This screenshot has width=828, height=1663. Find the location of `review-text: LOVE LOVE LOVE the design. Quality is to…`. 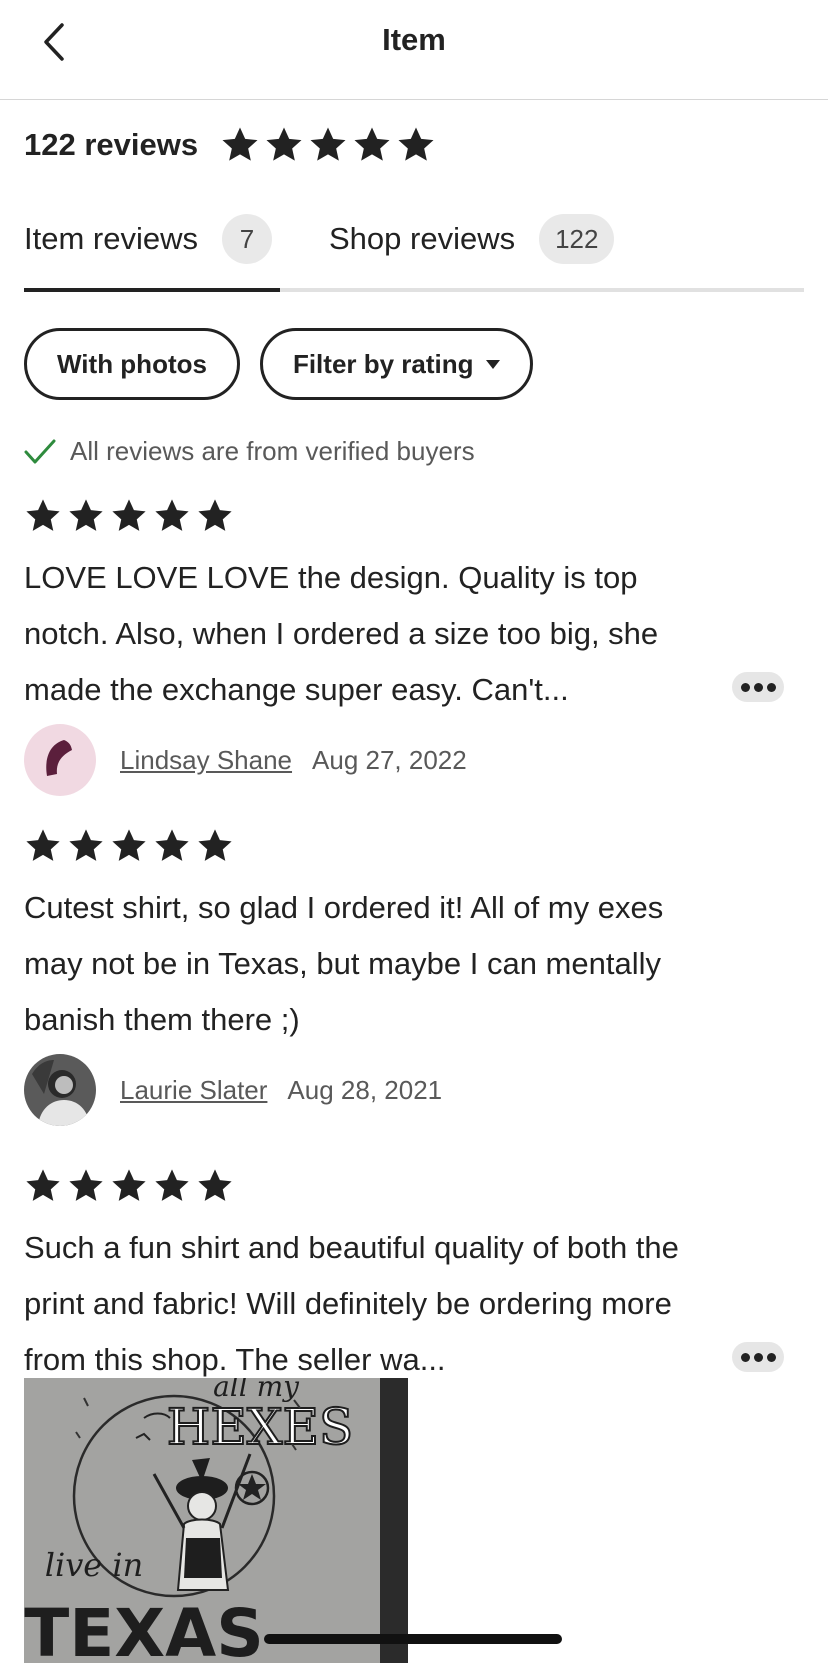

review-text: LOVE LOVE LOVE the design. Quality is to… is located at coordinates (341, 633).